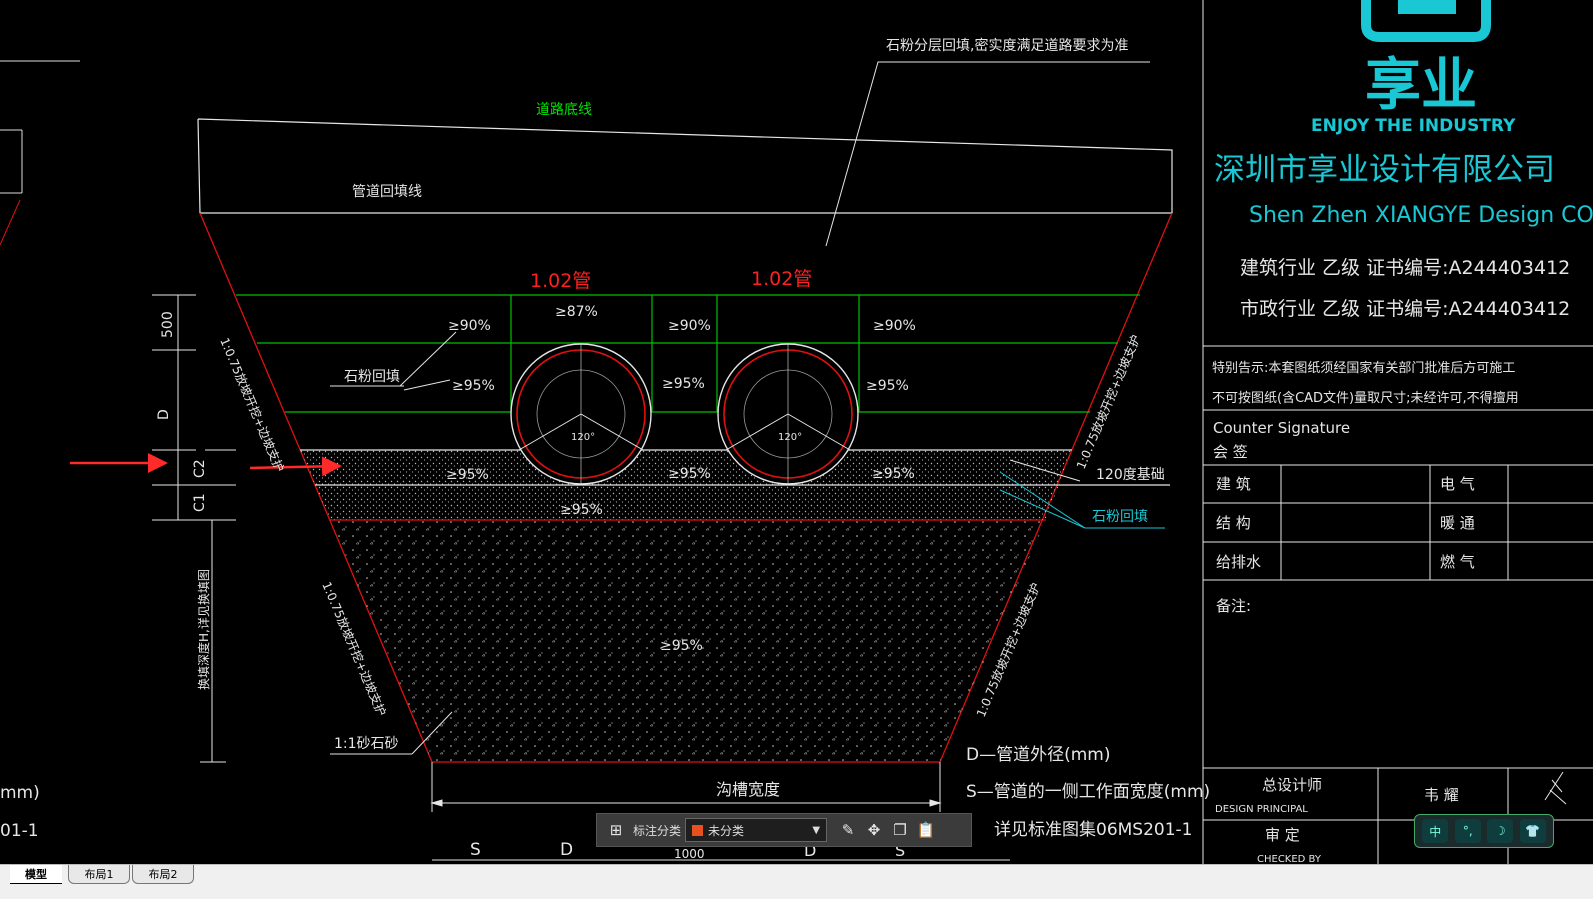 The width and height of the screenshot is (1593, 899). Describe the element at coordinates (1233, 606) in the screenshot. I see `remarks: 备注:` at that location.